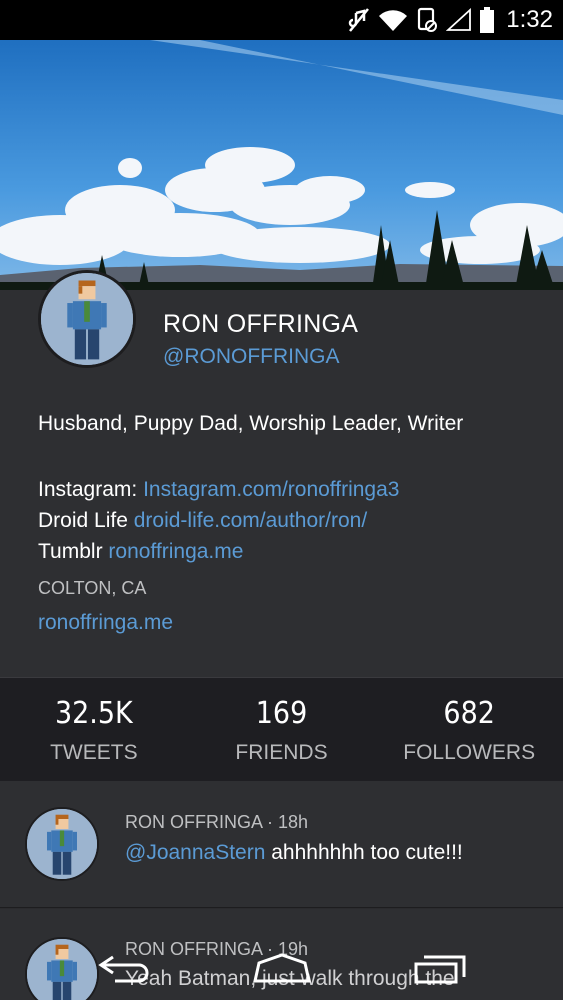  I want to click on stat-followers: 682 FOLLOWERS, so click(469, 729).